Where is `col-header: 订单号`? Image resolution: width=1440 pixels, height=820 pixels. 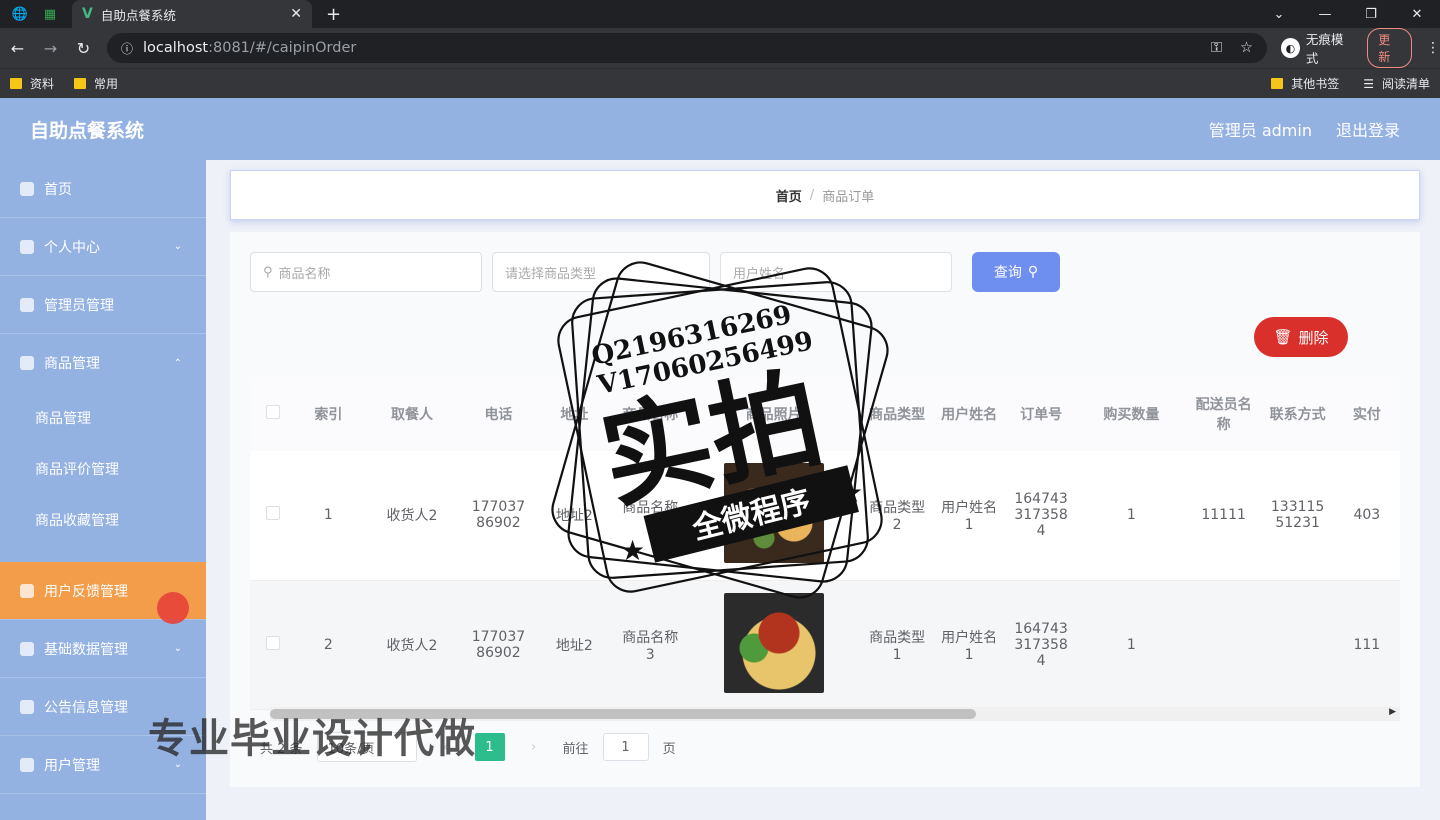
col-header: 订单号 is located at coordinates (1041, 414).